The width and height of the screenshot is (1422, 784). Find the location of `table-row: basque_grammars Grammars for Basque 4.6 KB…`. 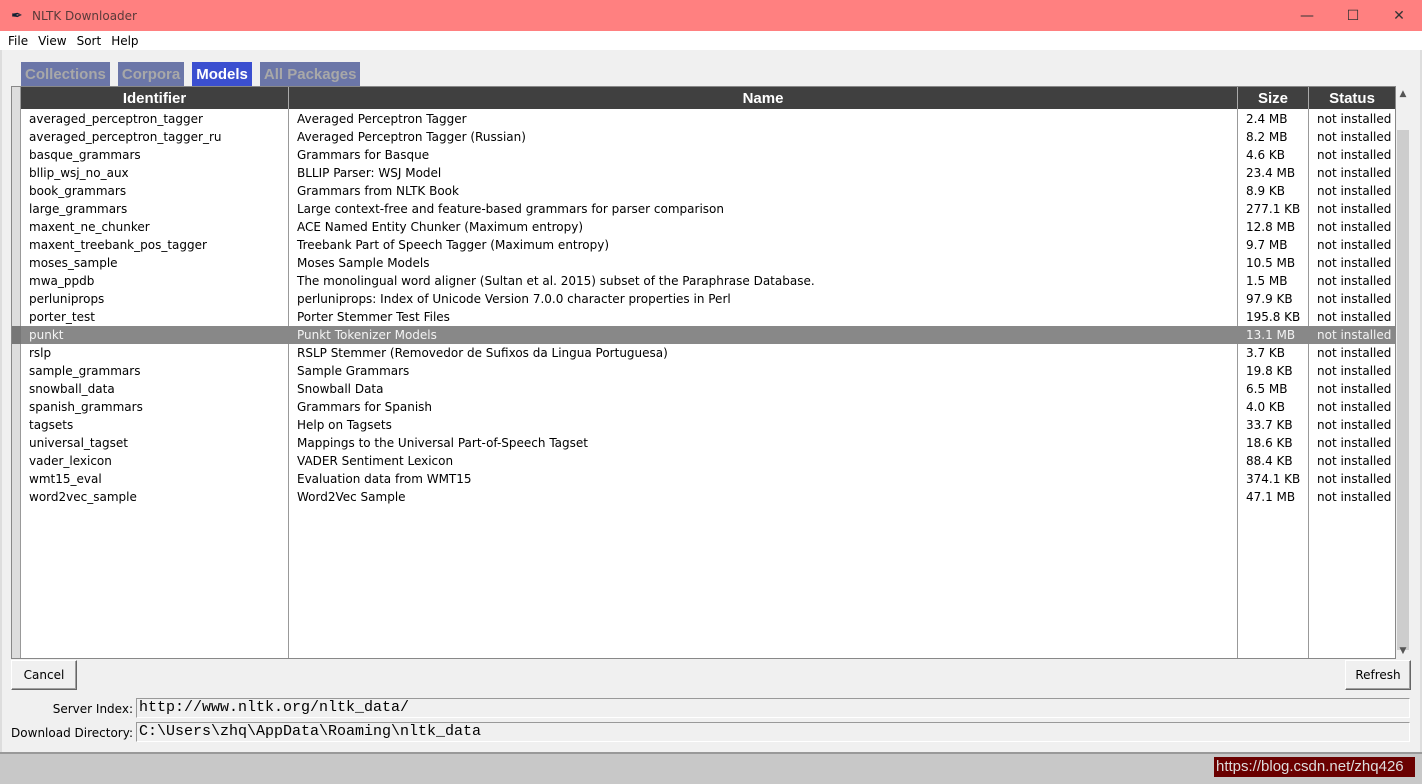

table-row: basque_grammars Grammars for Basque 4.6 KB… is located at coordinates (703, 155).